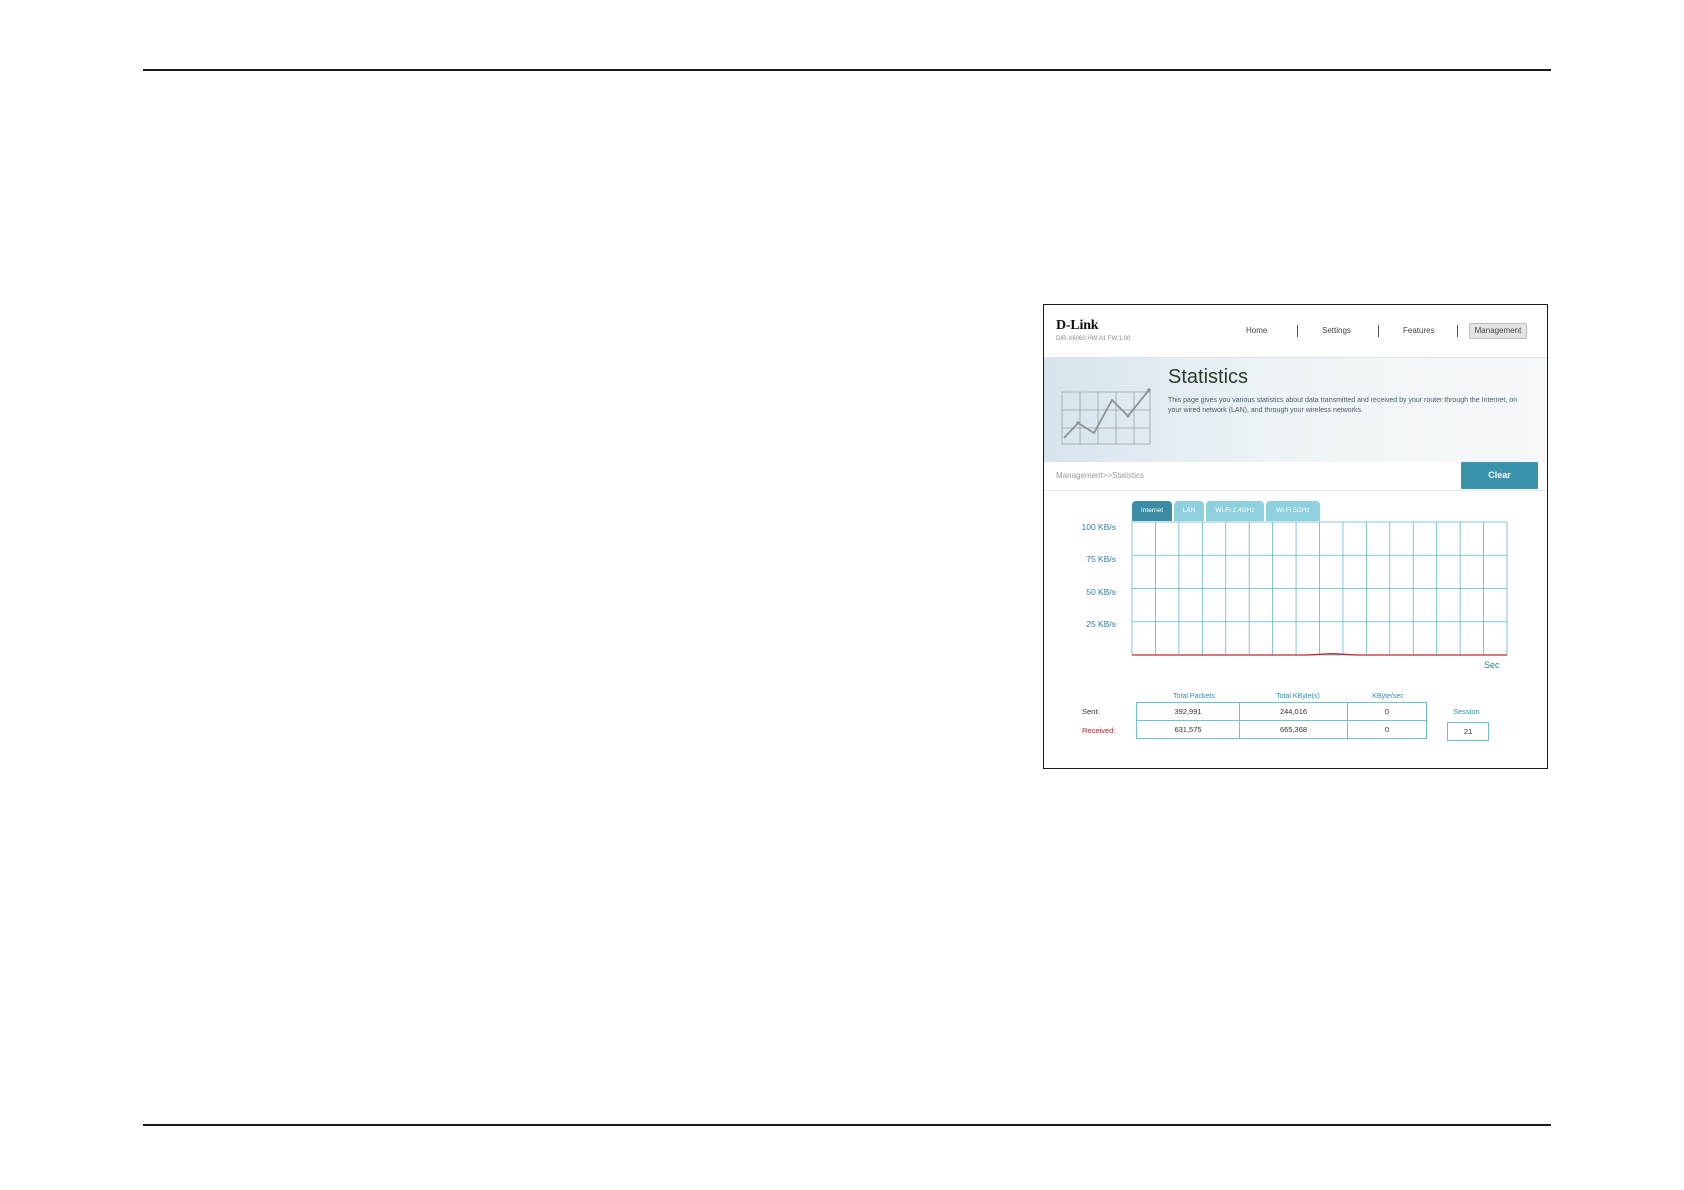  I want to click on sent-label: Sent:, so click(1091, 711).